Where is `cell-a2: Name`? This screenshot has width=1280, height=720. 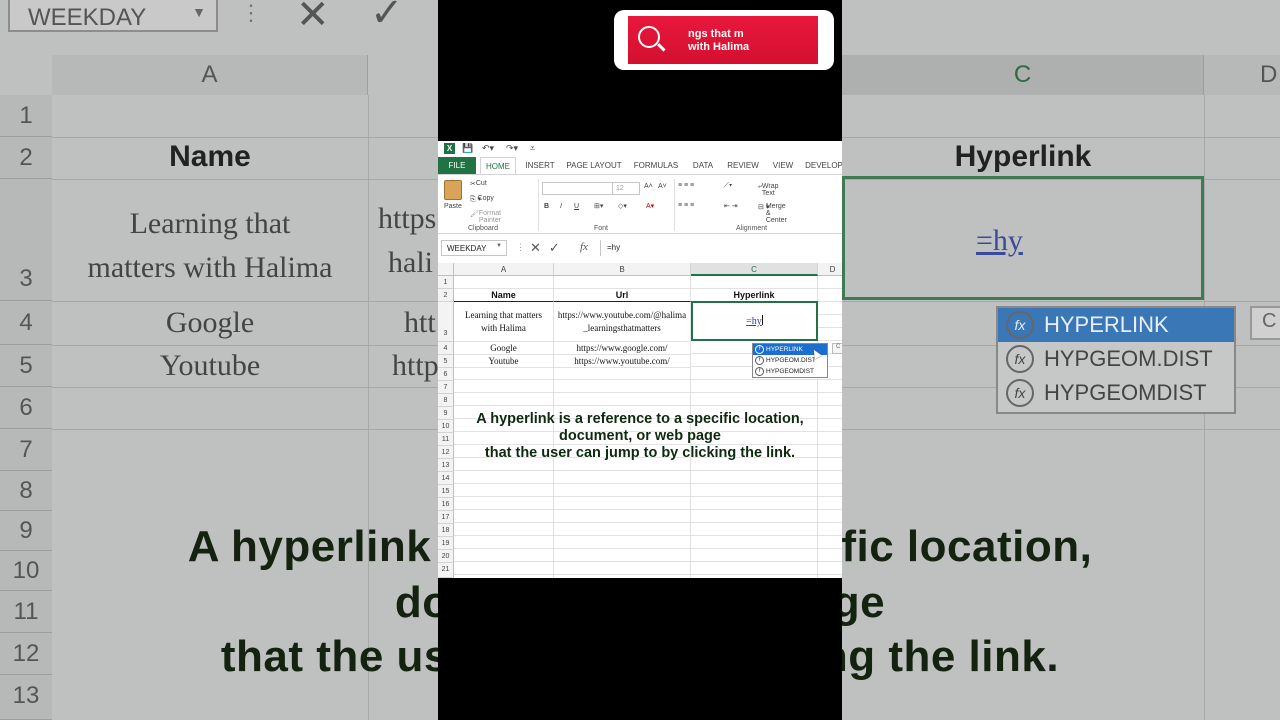 cell-a2: Name is located at coordinates (504, 295).